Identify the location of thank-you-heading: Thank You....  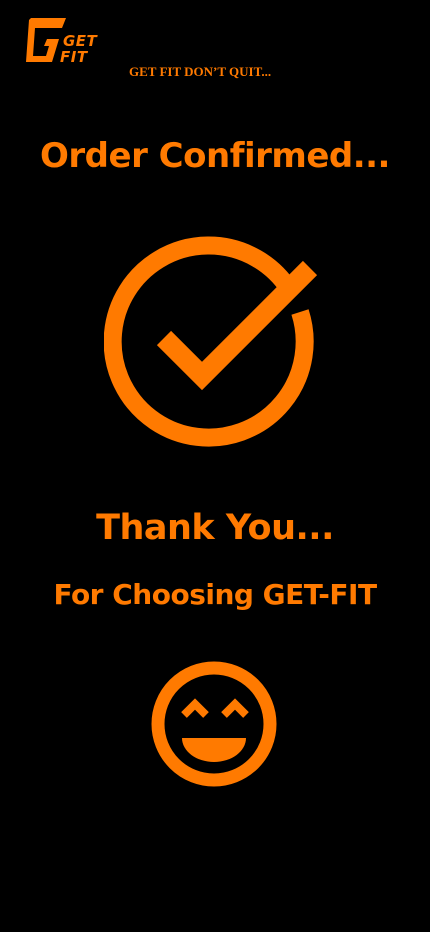
(215, 528).